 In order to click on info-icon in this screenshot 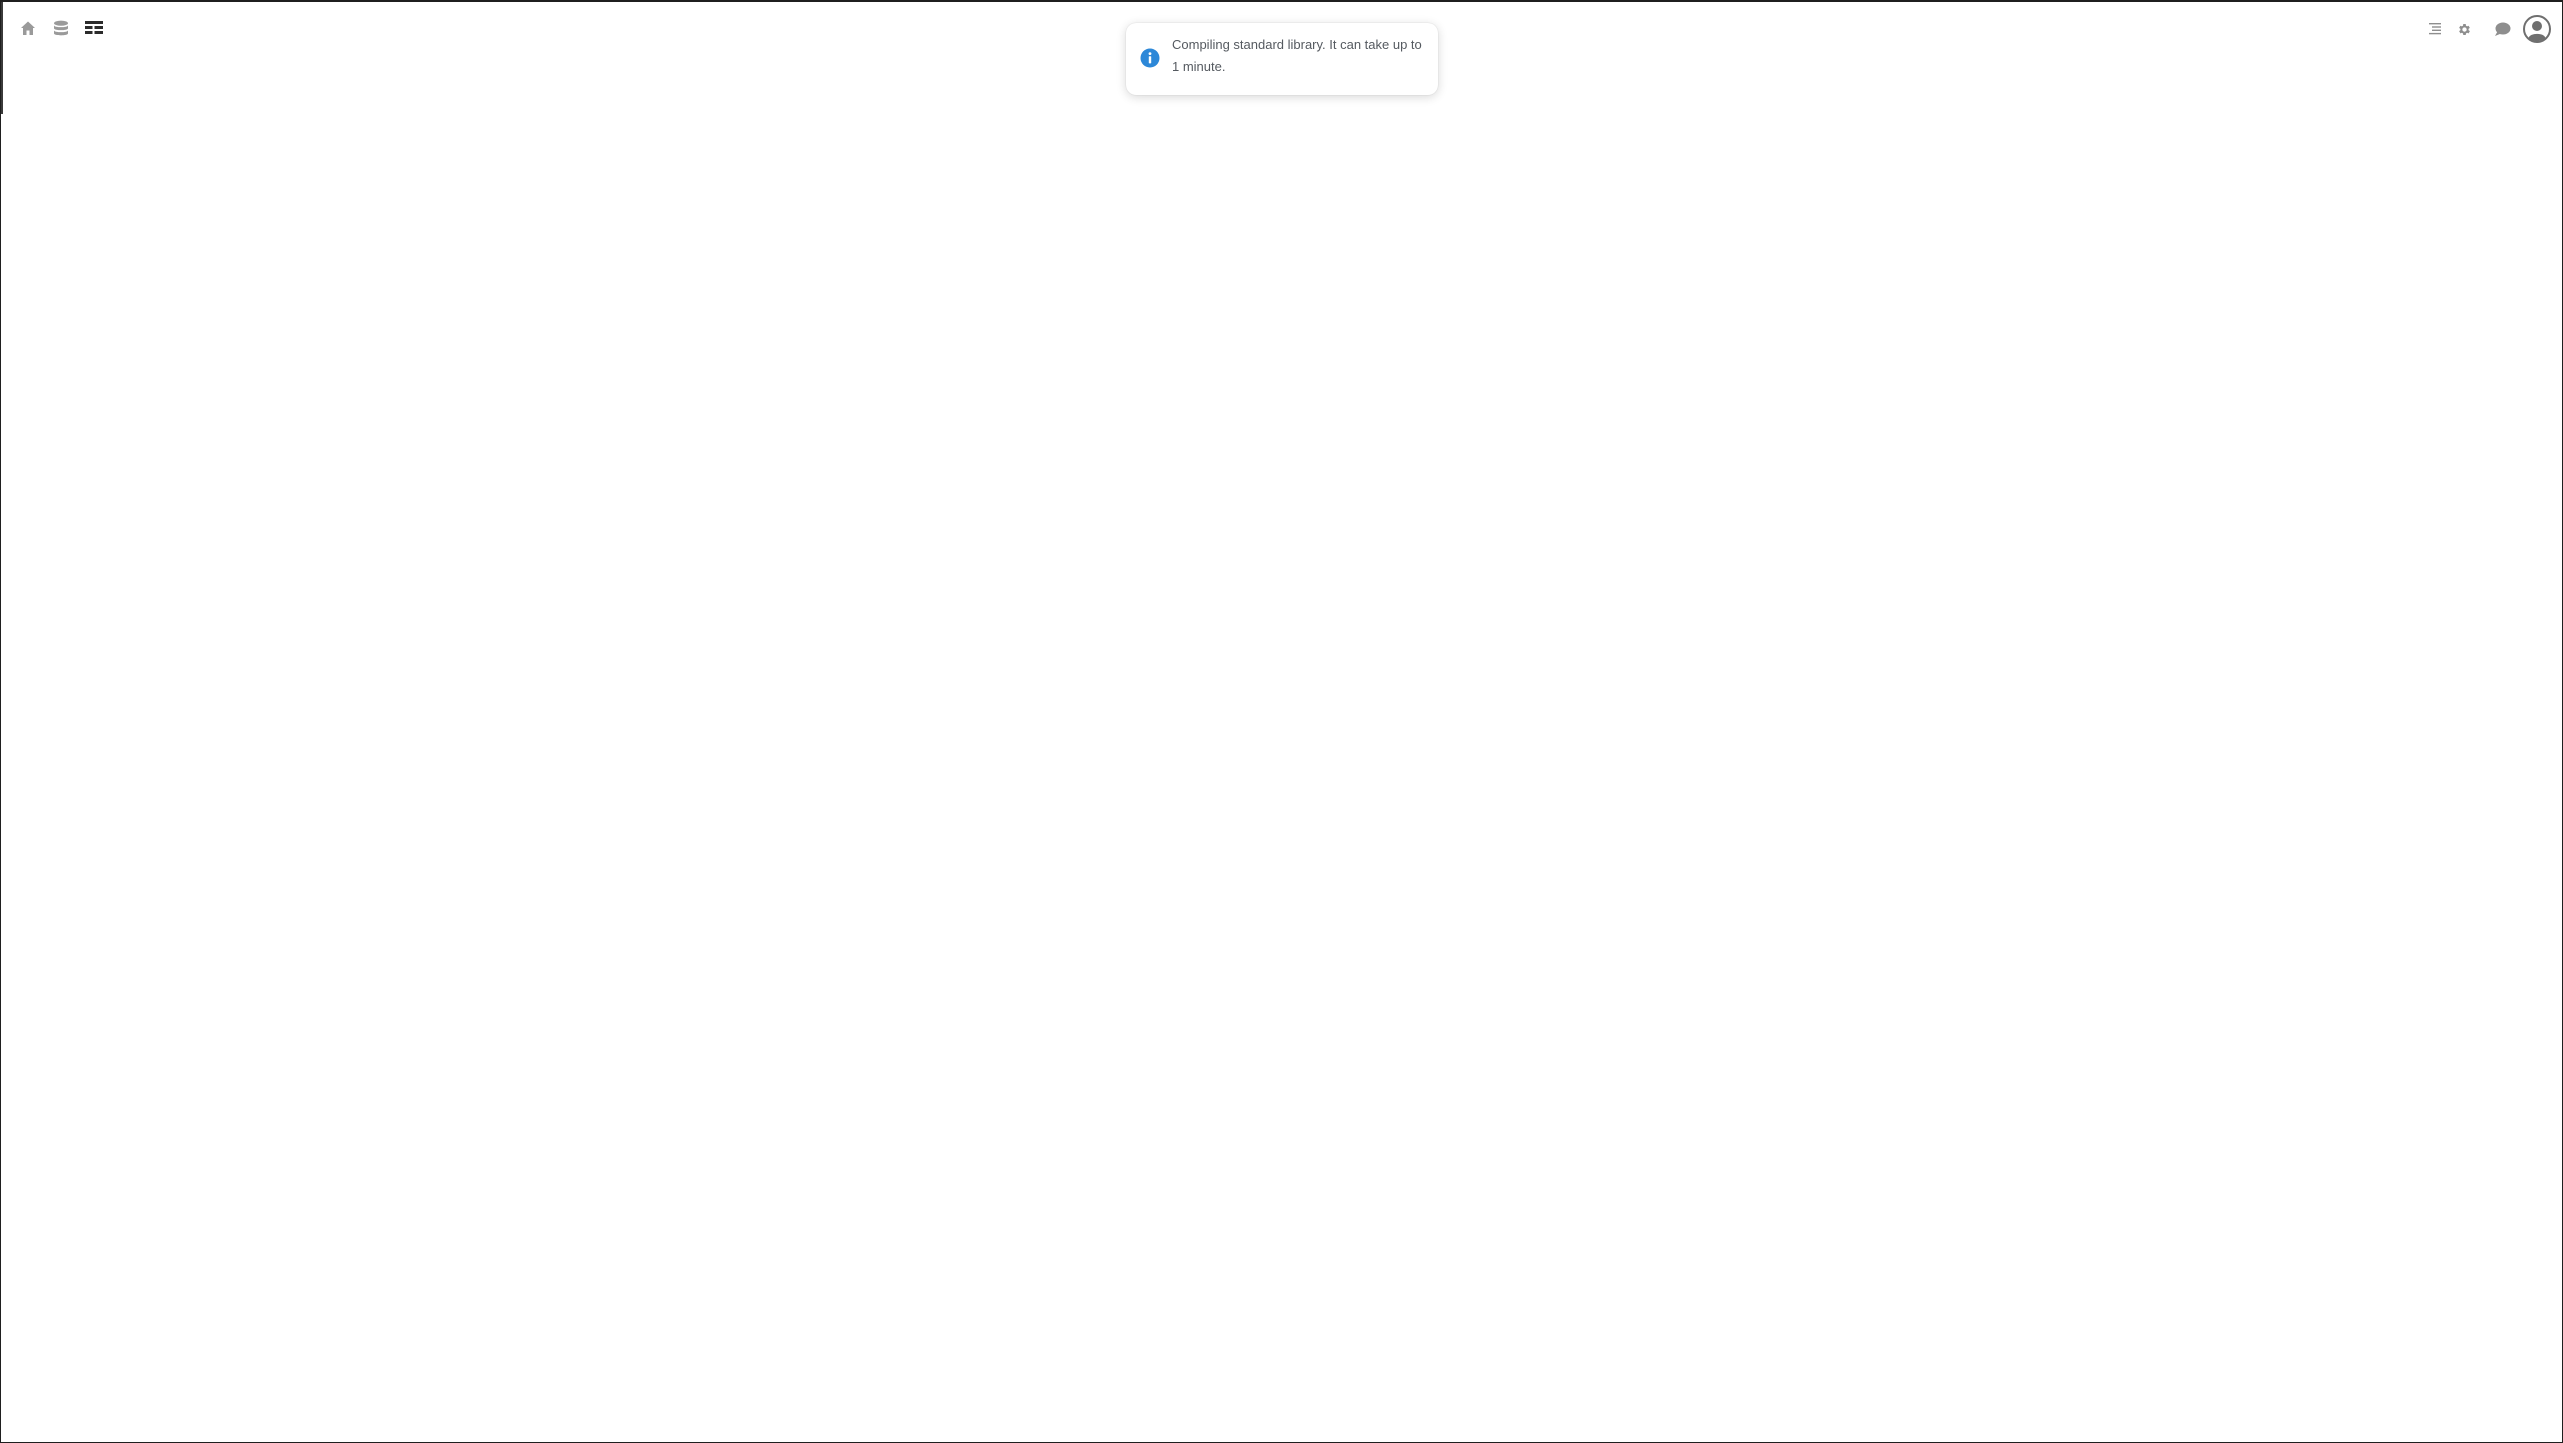, I will do `click(1150, 58)`.